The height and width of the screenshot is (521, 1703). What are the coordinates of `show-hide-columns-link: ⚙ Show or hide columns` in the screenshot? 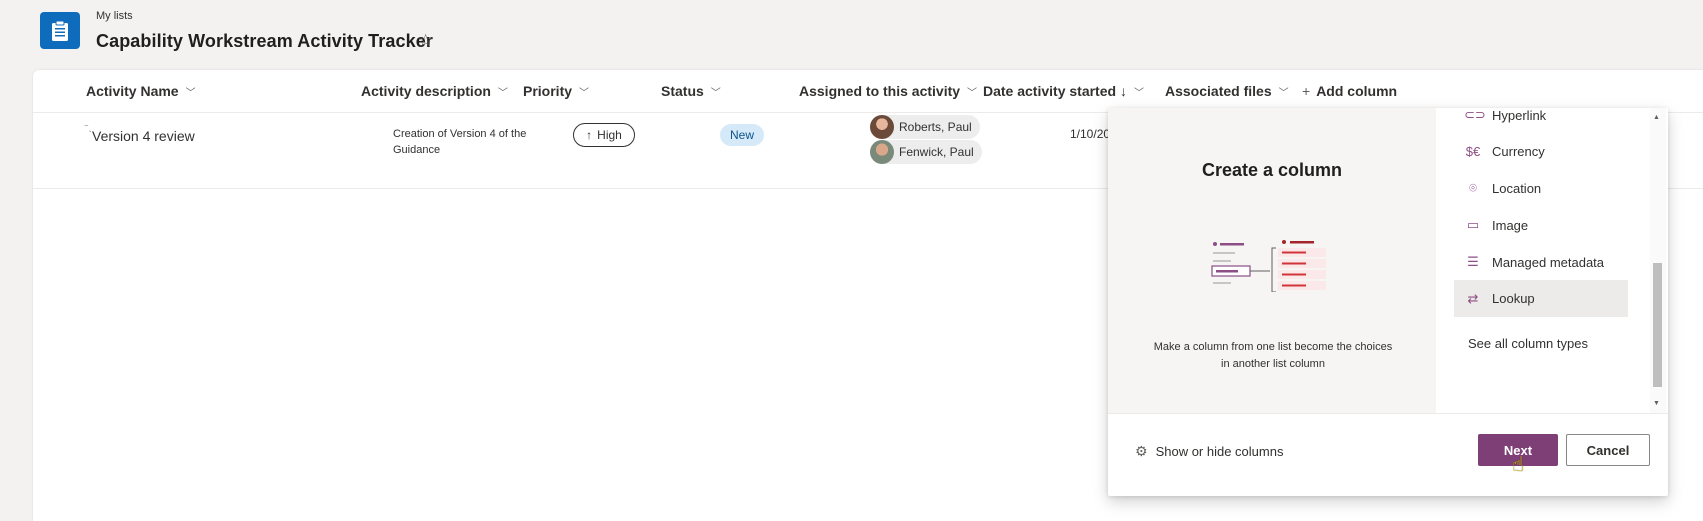 It's located at (1209, 451).